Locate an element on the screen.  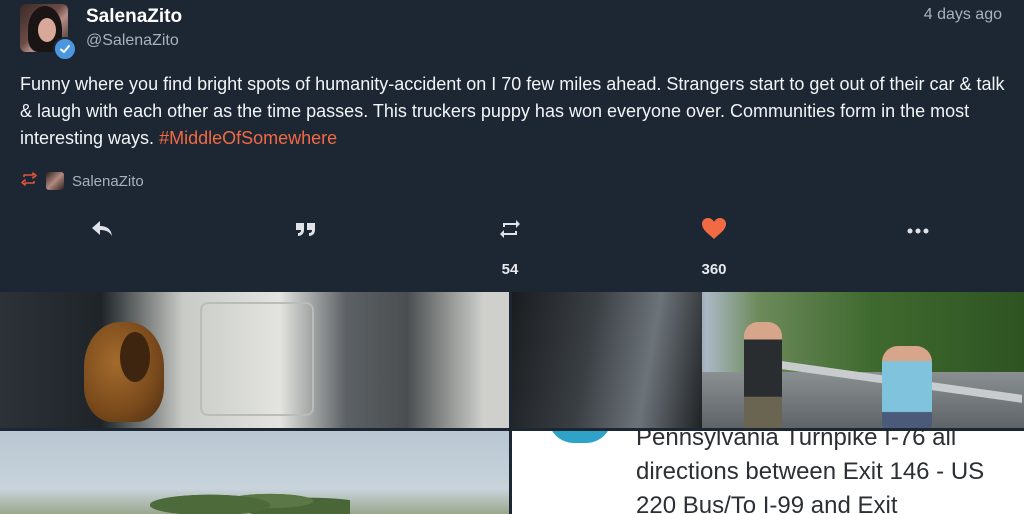
turnpike-logo-icon is located at coordinates (580, 437).